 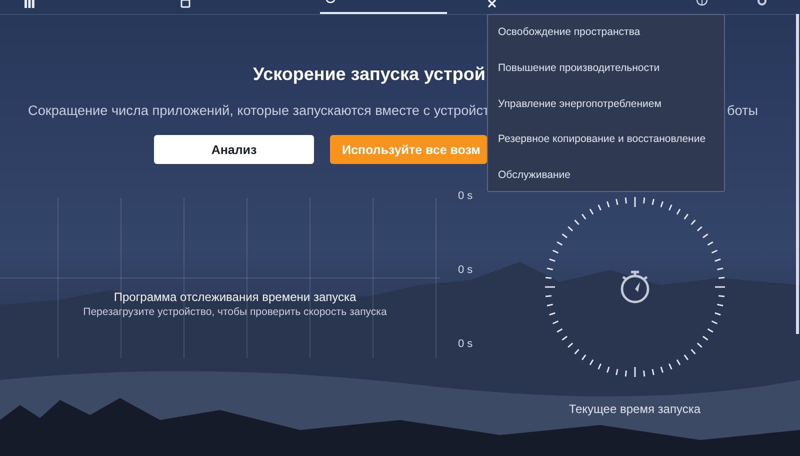 I want to click on chart-title: Программа отслеживания времени запуска, so click(x=235, y=297).